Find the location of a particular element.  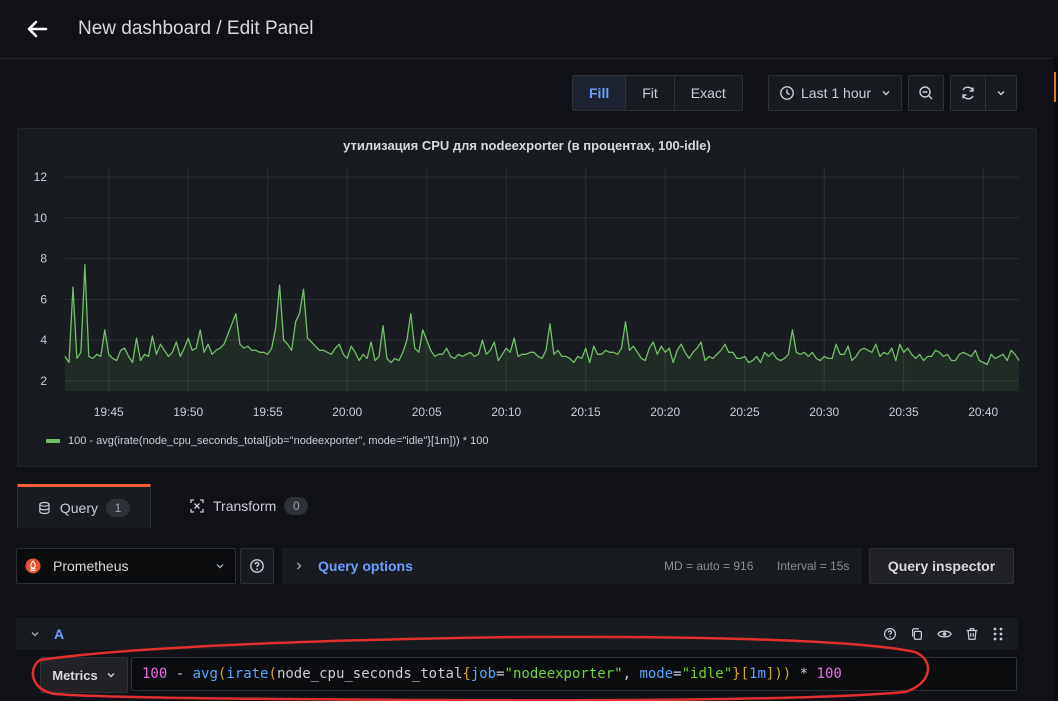

refresh-interval-dropdown is located at coordinates (1002, 93).